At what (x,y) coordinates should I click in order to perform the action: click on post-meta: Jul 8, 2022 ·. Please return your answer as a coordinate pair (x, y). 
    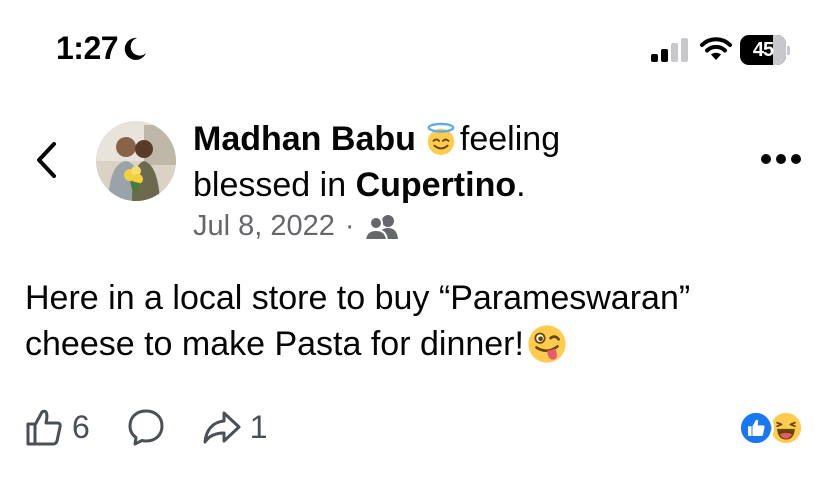
    Looking at the image, I should click on (463, 226).